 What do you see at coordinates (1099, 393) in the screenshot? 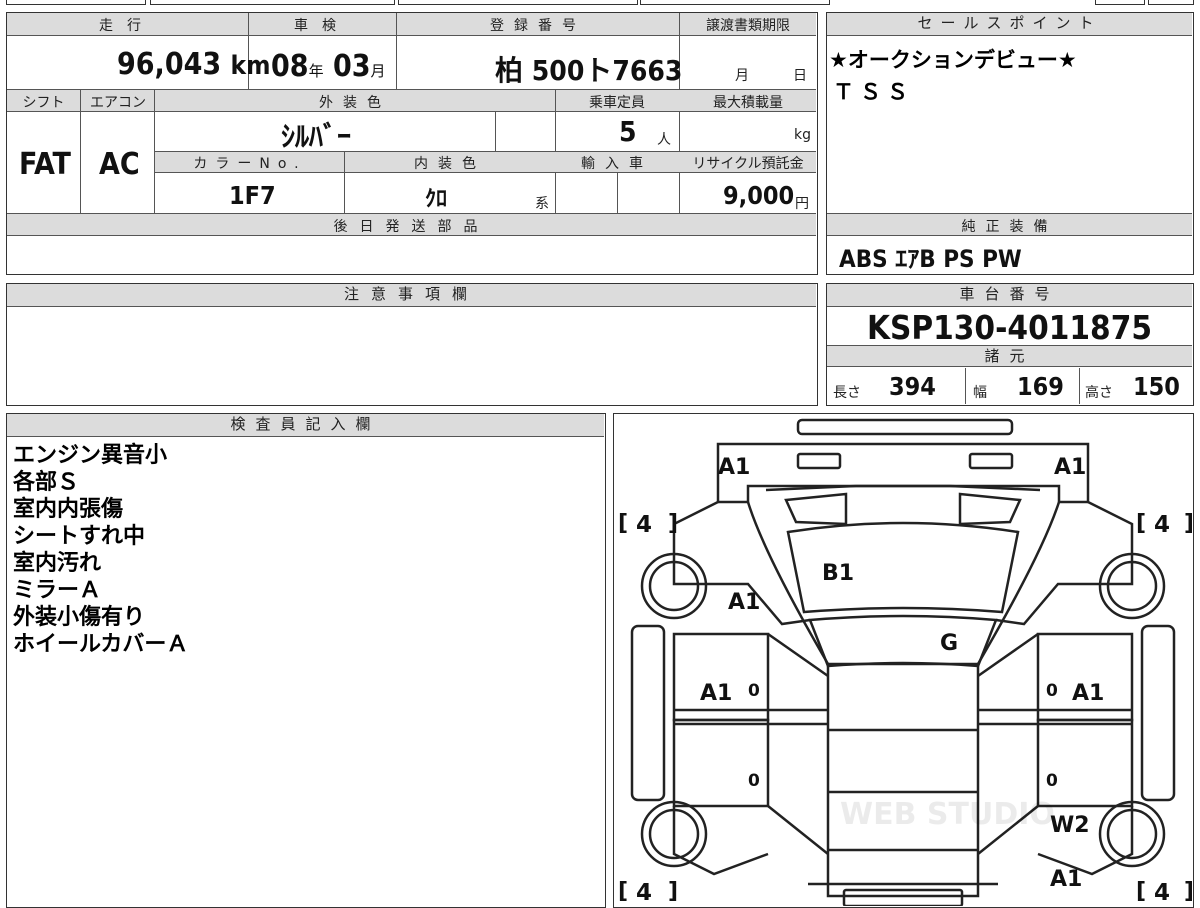
I see `height-label: 高さ` at bounding box center [1099, 393].